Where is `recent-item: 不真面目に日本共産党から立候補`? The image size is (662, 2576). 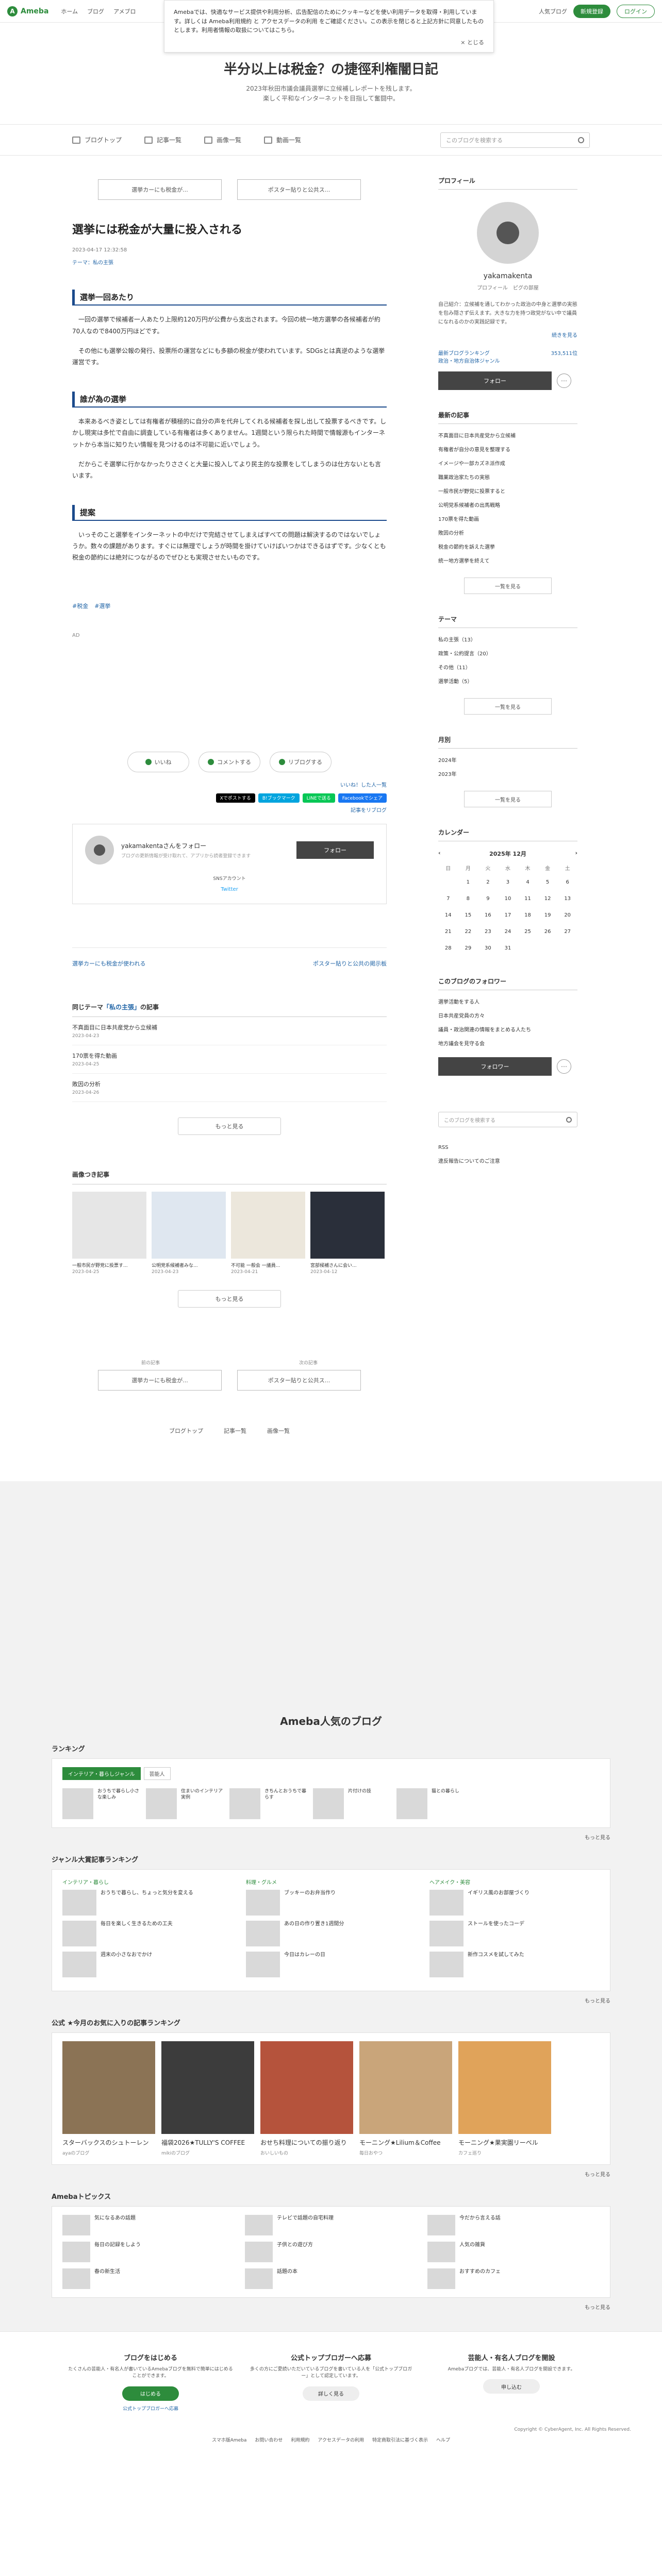 recent-item: 不真面目に日本共産党から立候補 is located at coordinates (507, 435).